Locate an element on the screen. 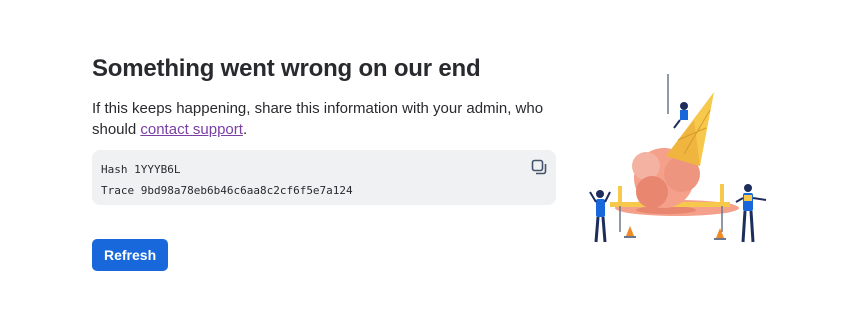 This screenshot has width=847, height=325. message-end: . is located at coordinates (245, 129).